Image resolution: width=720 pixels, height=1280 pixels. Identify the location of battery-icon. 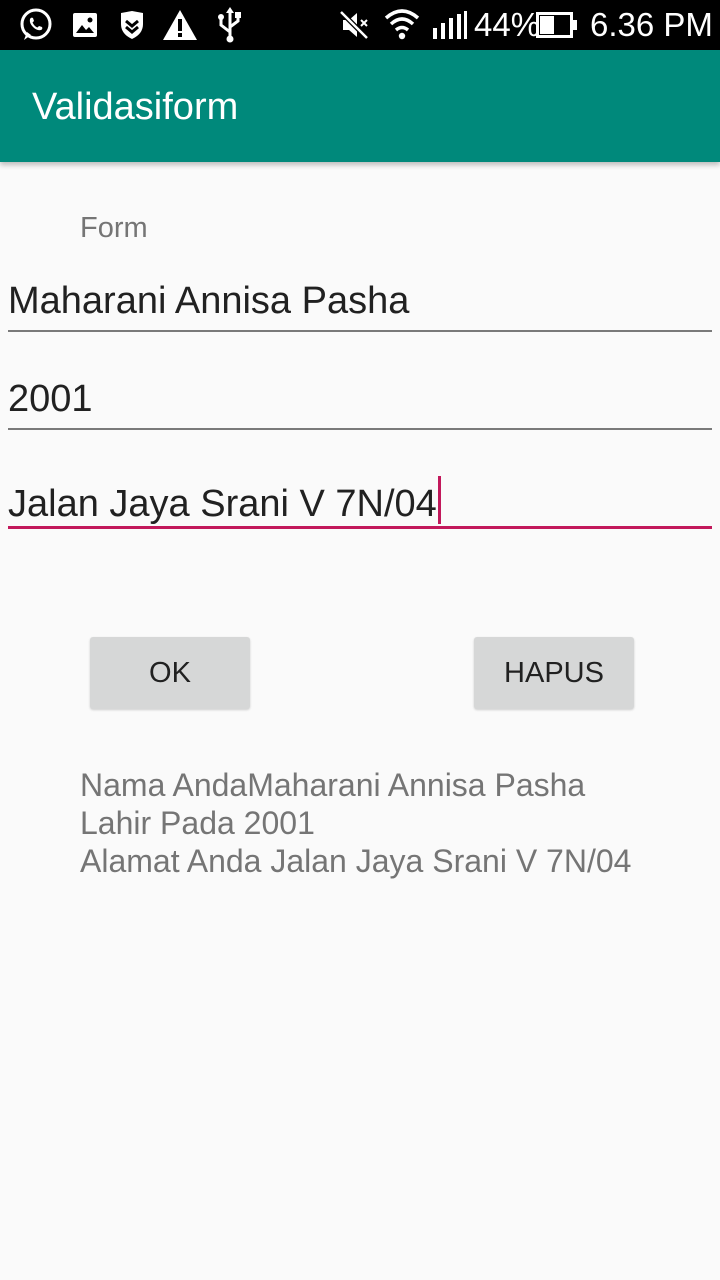
(556, 25).